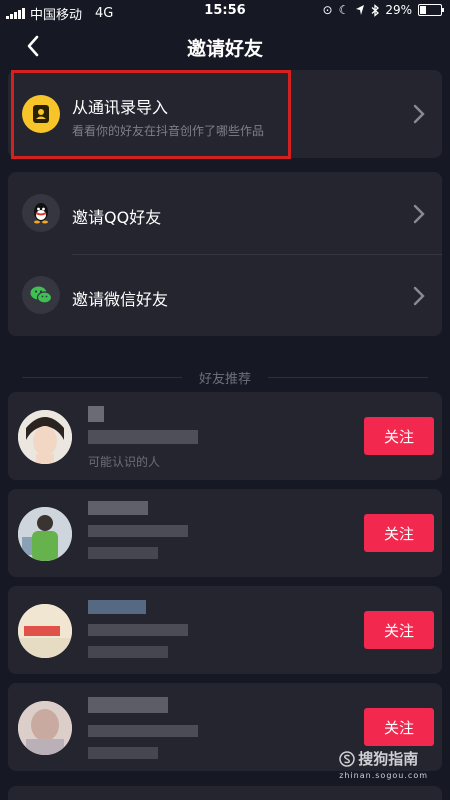  Describe the element at coordinates (151, 114) in the screenshot. I see `highlight-box` at that location.